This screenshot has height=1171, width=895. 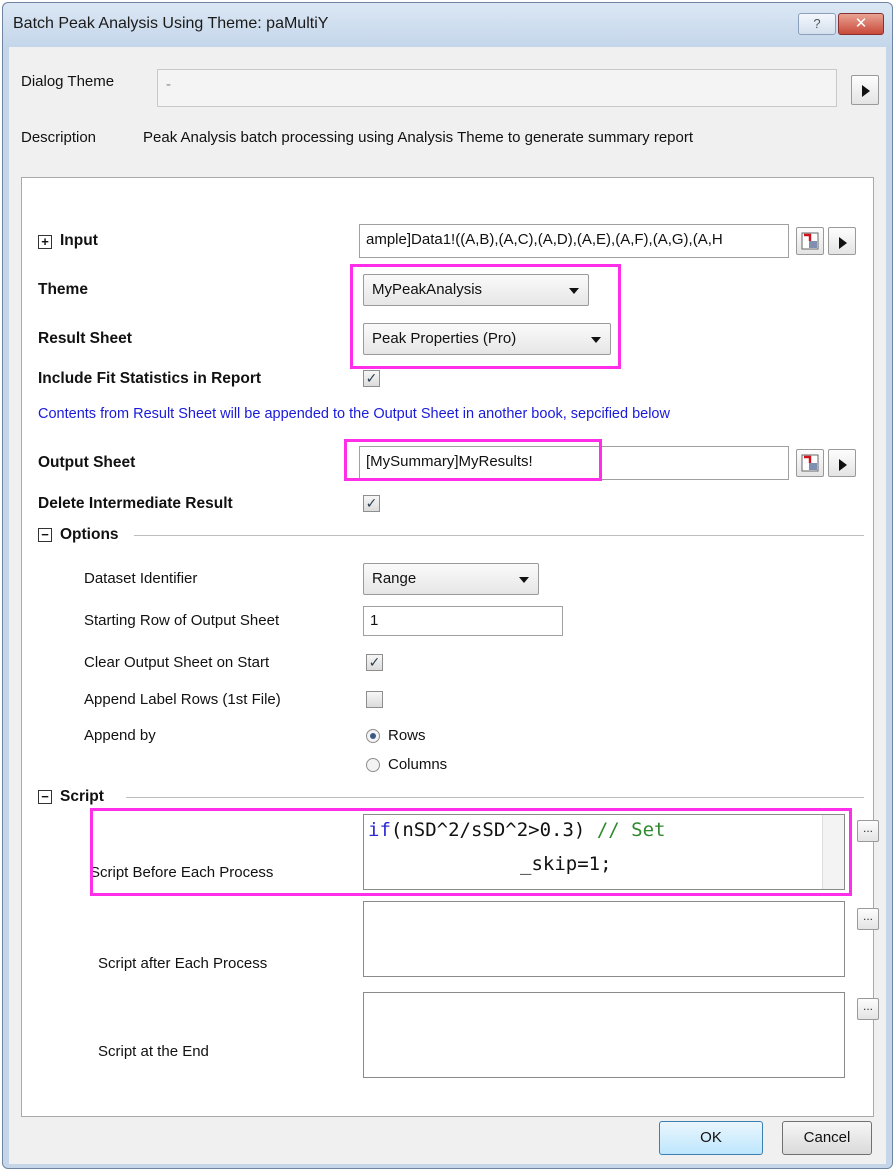 I want to click on delete-intermediate-label: Delete Intermediate Result, so click(x=135, y=503).